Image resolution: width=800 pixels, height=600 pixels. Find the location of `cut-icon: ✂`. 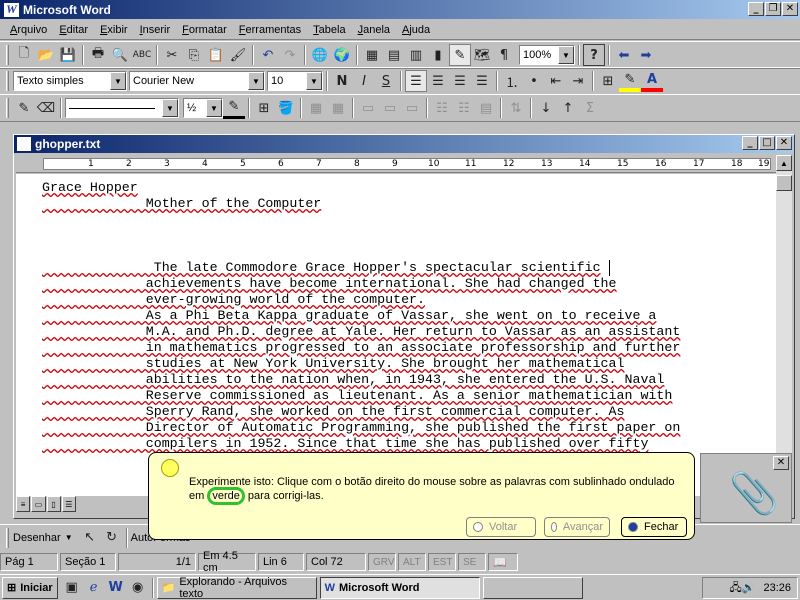

cut-icon: ✂ is located at coordinates (172, 55).